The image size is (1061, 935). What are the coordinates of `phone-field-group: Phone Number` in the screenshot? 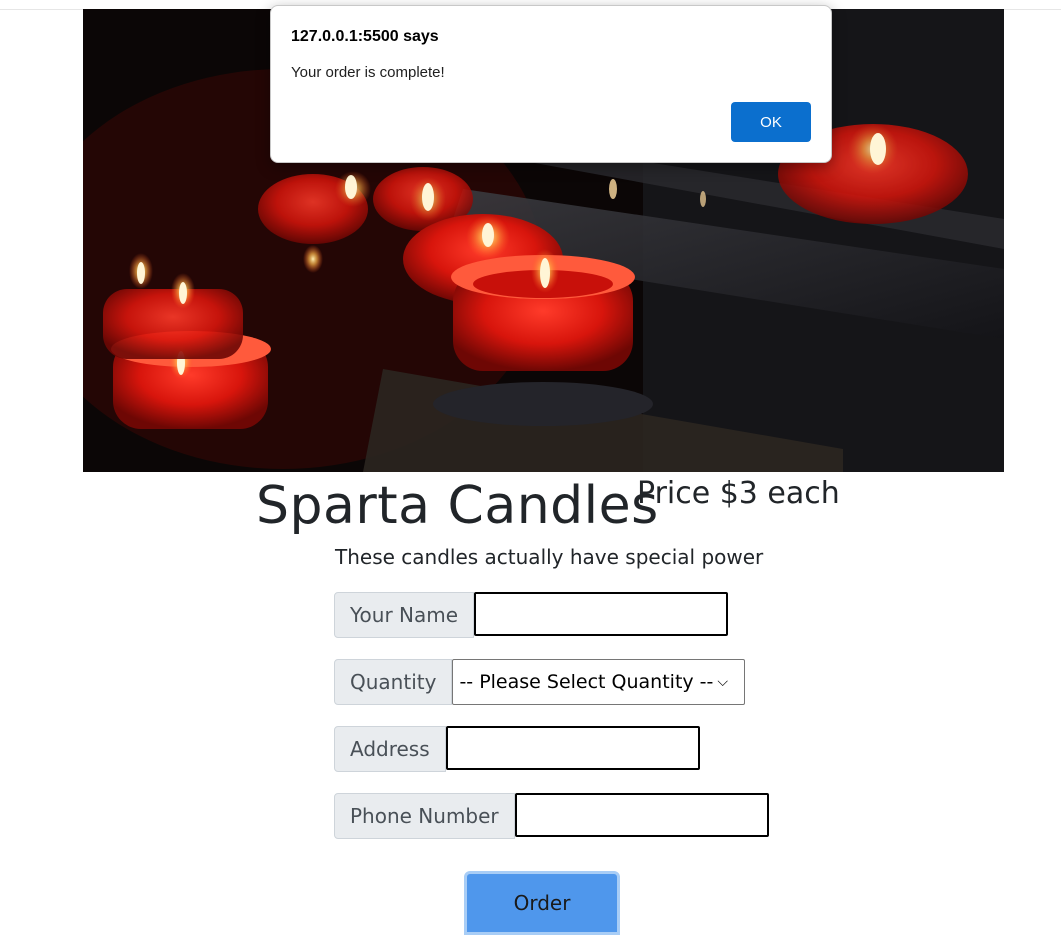 It's located at (551, 816).